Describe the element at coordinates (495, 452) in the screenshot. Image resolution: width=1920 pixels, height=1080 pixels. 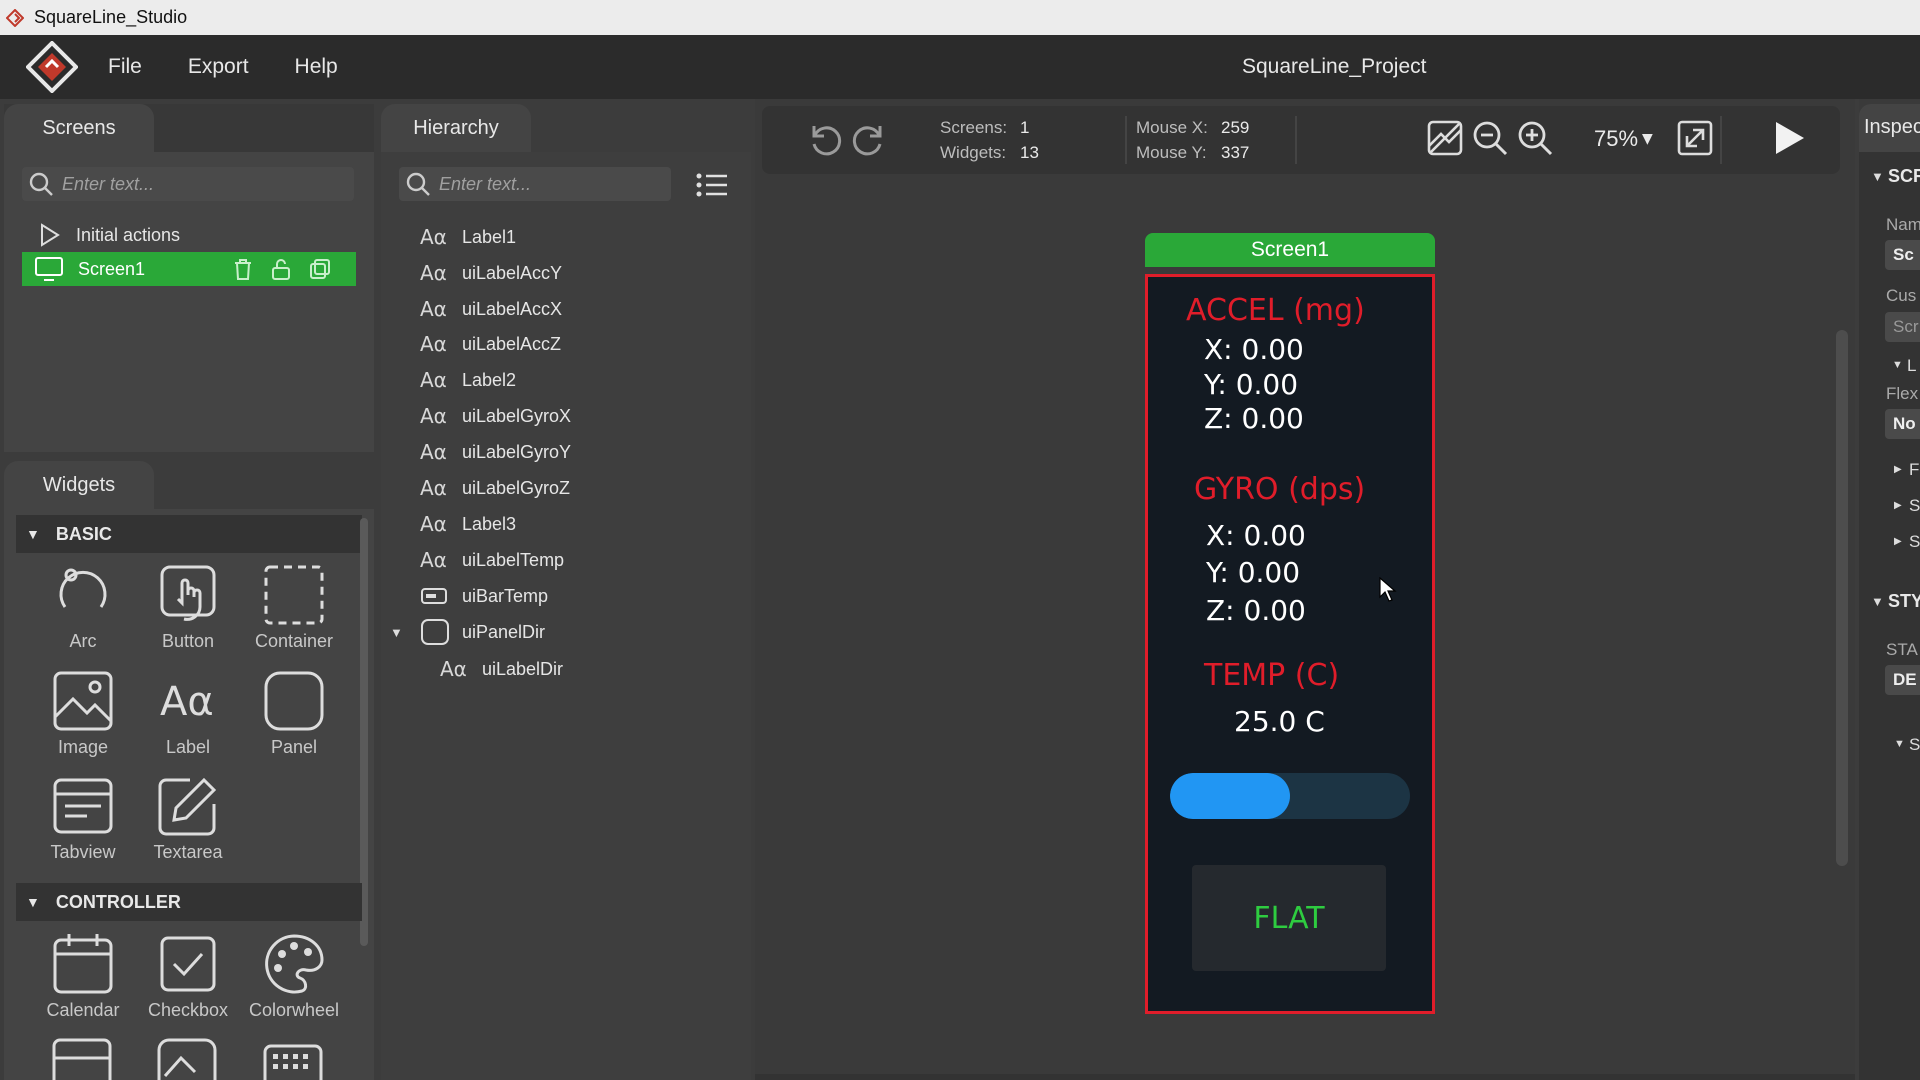
I see `hierarchy-item: Aα uiLabelGyroY` at that location.